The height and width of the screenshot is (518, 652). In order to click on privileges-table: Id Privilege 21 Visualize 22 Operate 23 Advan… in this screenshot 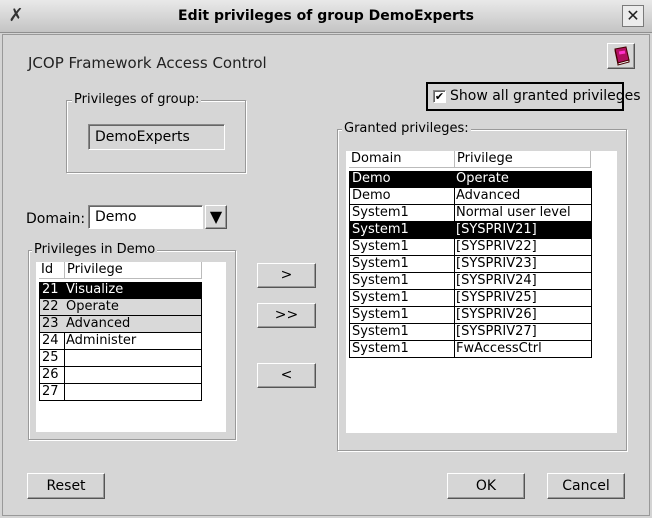, I will do `click(131, 347)`.